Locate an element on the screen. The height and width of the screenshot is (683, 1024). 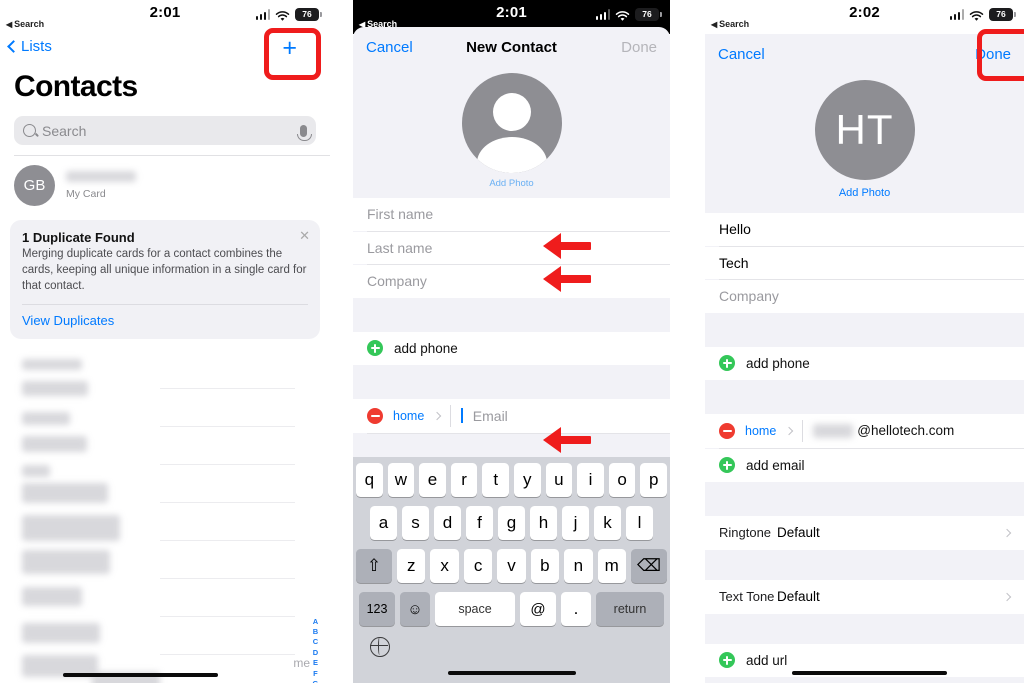
key-s: s is located at coordinates (415, 523).